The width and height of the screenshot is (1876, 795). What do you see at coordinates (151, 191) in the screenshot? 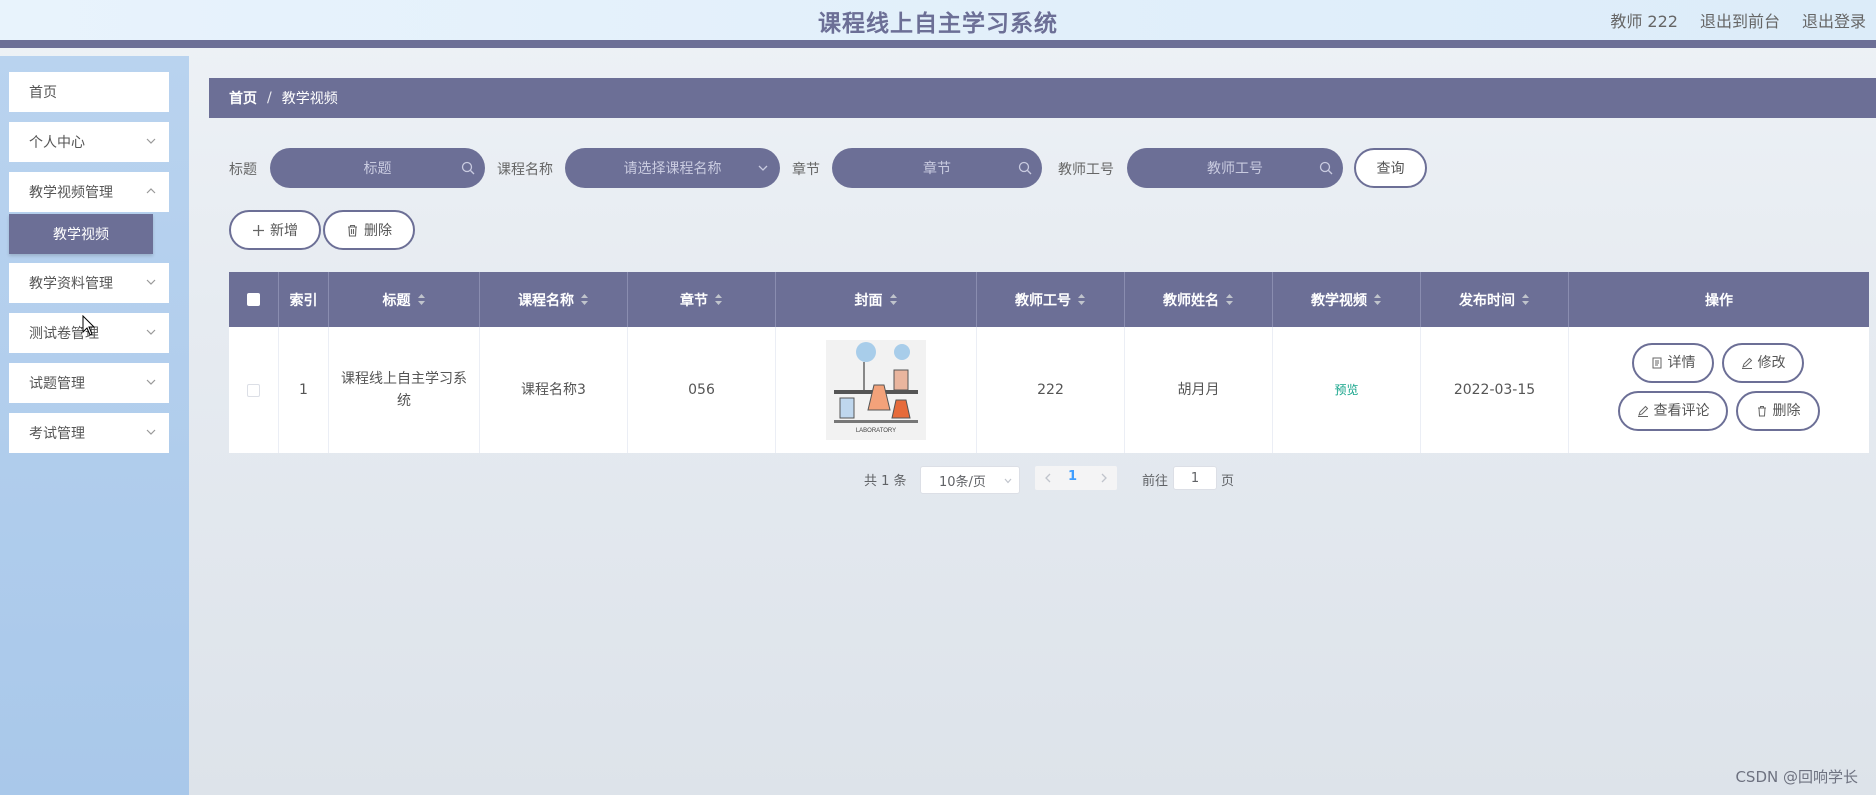
I see `chevron-up-icon` at bounding box center [151, 191].